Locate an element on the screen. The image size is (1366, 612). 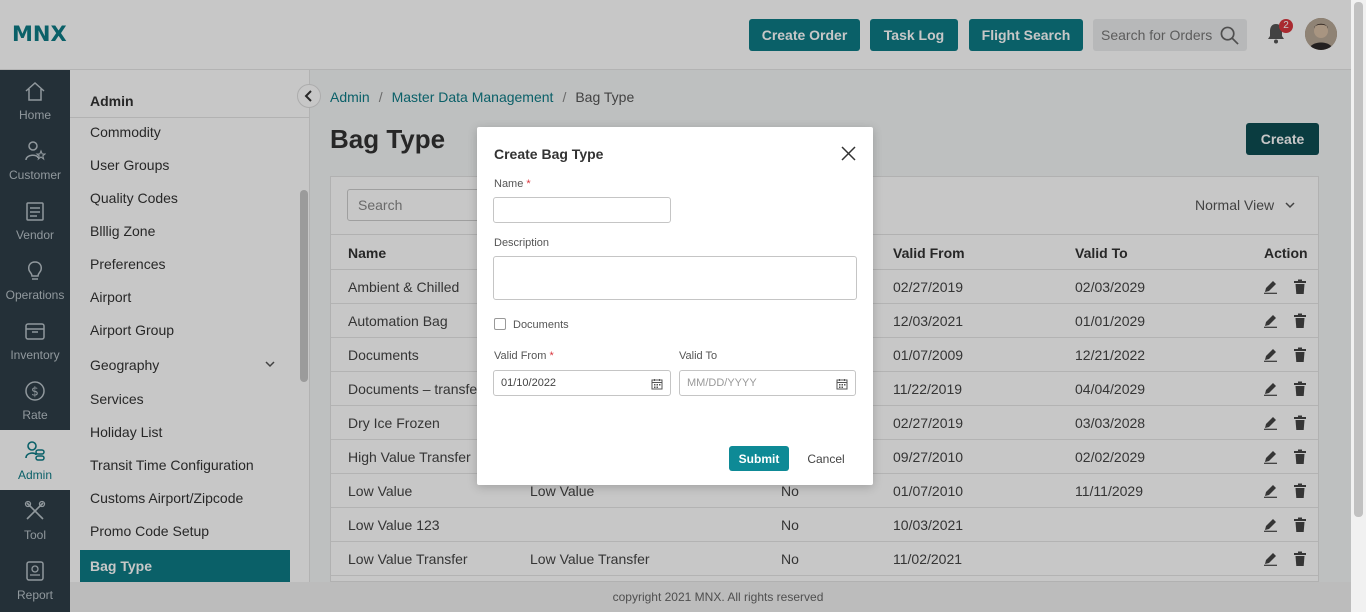
submit-button: Submit is located at coordinates (759, 458).